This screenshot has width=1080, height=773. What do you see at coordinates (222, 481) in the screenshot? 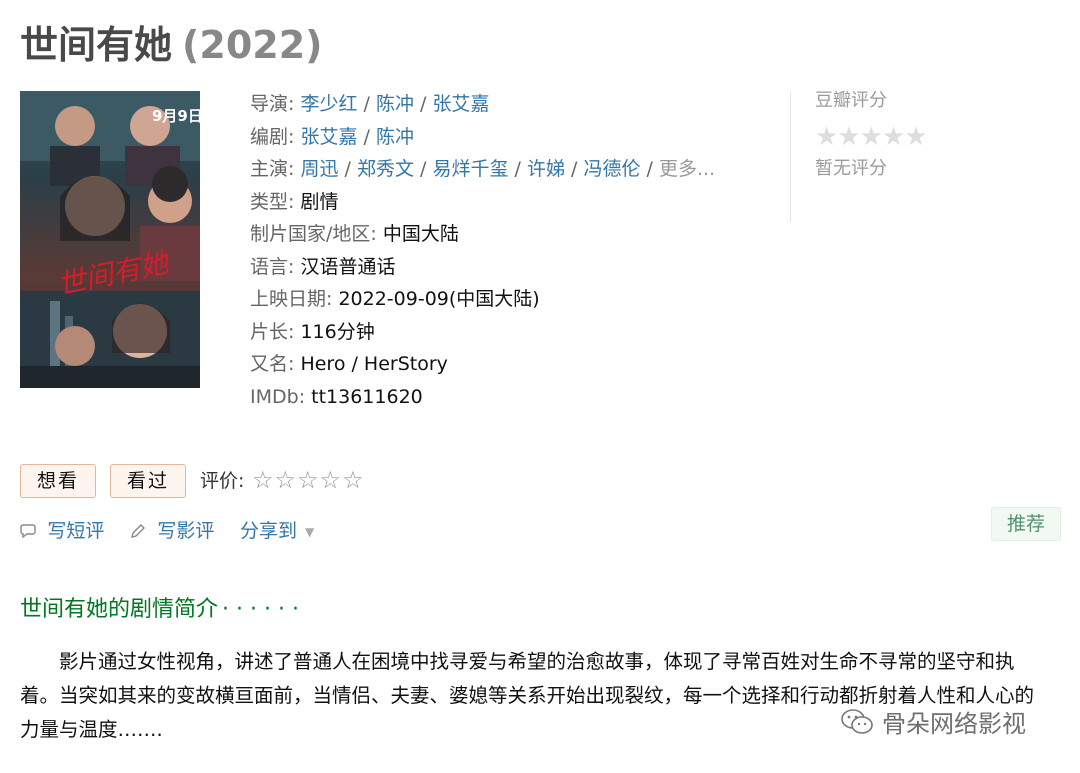
I see `rate-label: 评价:` at bounding box center [222, 481].